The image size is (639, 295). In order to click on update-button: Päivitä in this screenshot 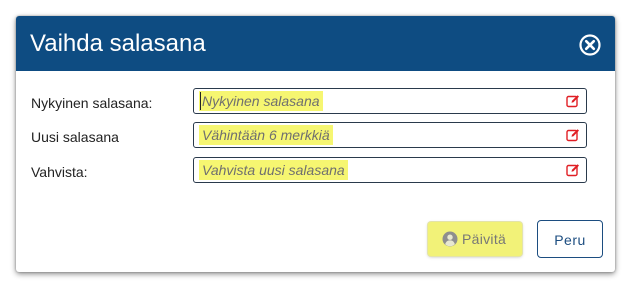, I will do `click(475, 239)`.